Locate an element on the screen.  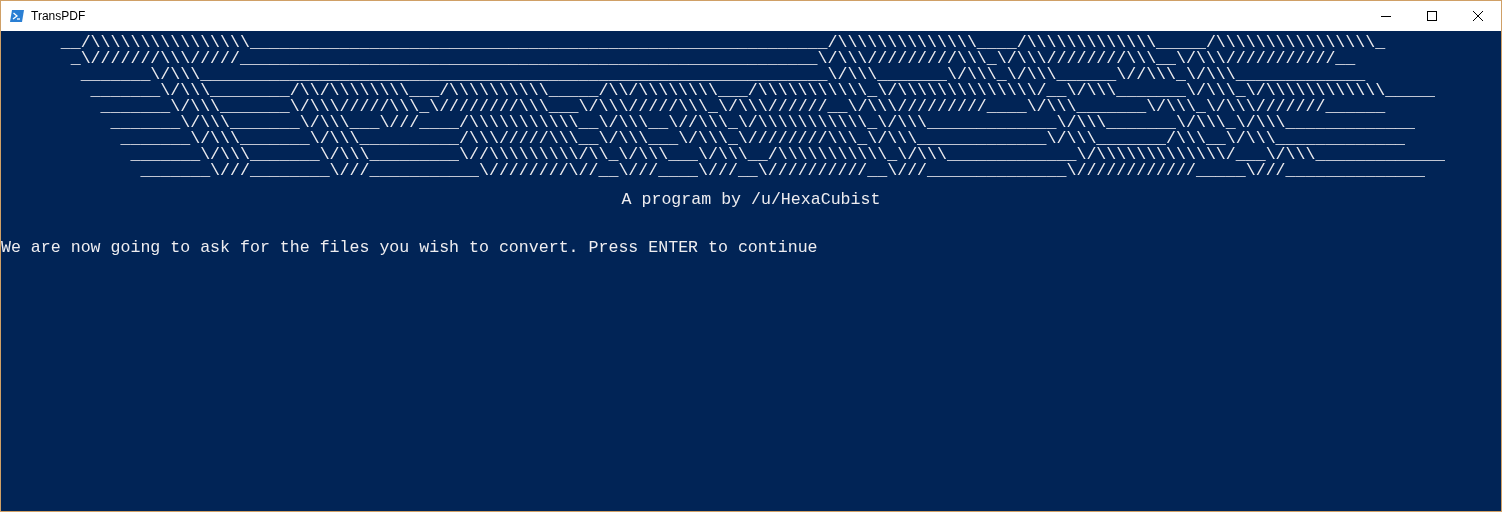
close-icon is located at coordinates (1478, 16).